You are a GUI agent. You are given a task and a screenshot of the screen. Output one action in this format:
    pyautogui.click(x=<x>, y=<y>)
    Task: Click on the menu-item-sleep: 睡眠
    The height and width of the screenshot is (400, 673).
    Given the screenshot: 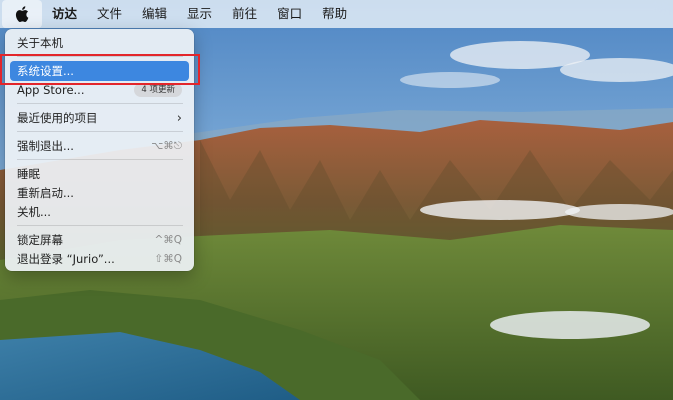 What is the action you would take?
    pyautogui.click(x=99, y=174)
    